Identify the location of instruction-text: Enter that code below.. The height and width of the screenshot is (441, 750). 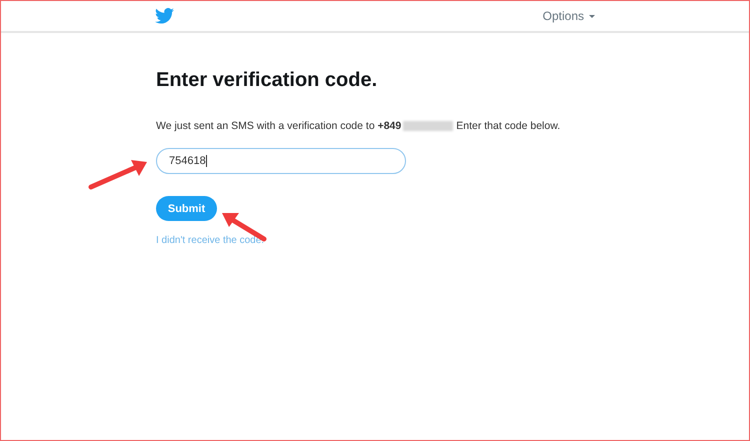
(508, 126).